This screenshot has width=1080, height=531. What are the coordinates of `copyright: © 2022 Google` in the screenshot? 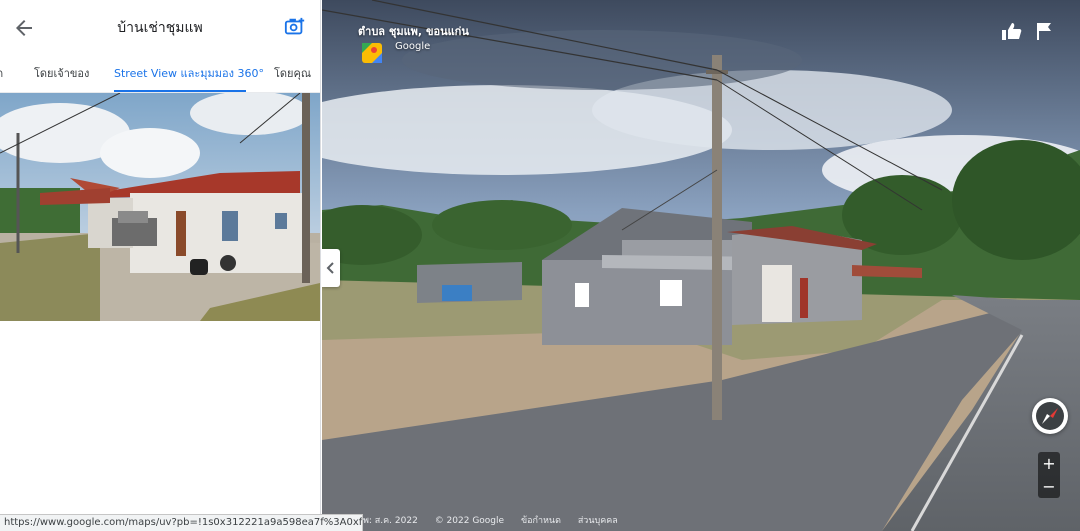 It's located at (469, 521).